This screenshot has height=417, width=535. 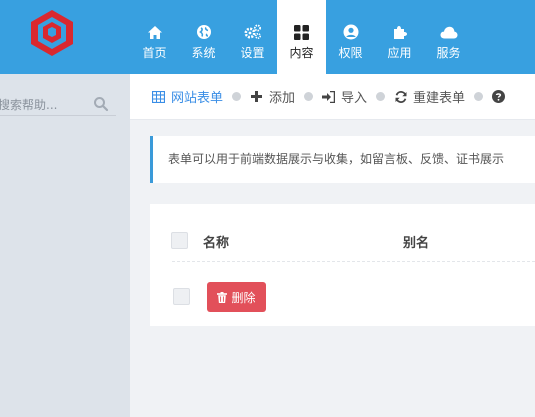 I want to click on column-header-alias: 别名, so click(x=416, y=243).